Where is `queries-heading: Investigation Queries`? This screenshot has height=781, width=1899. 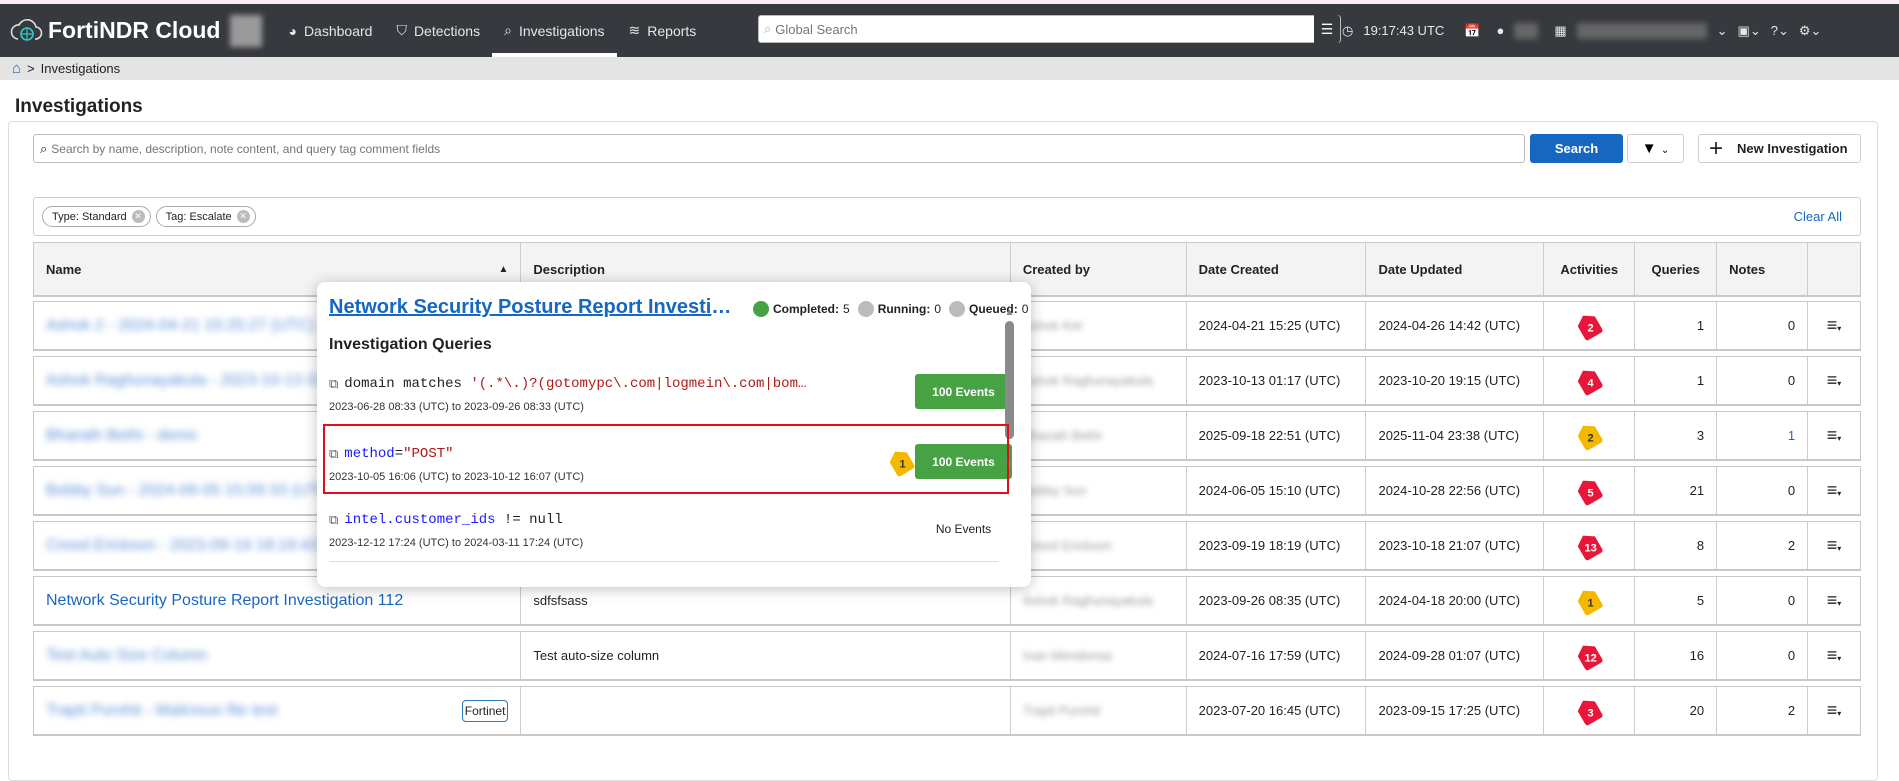 queries-heading: Investigation Queries is located at coordinates (410, 344).